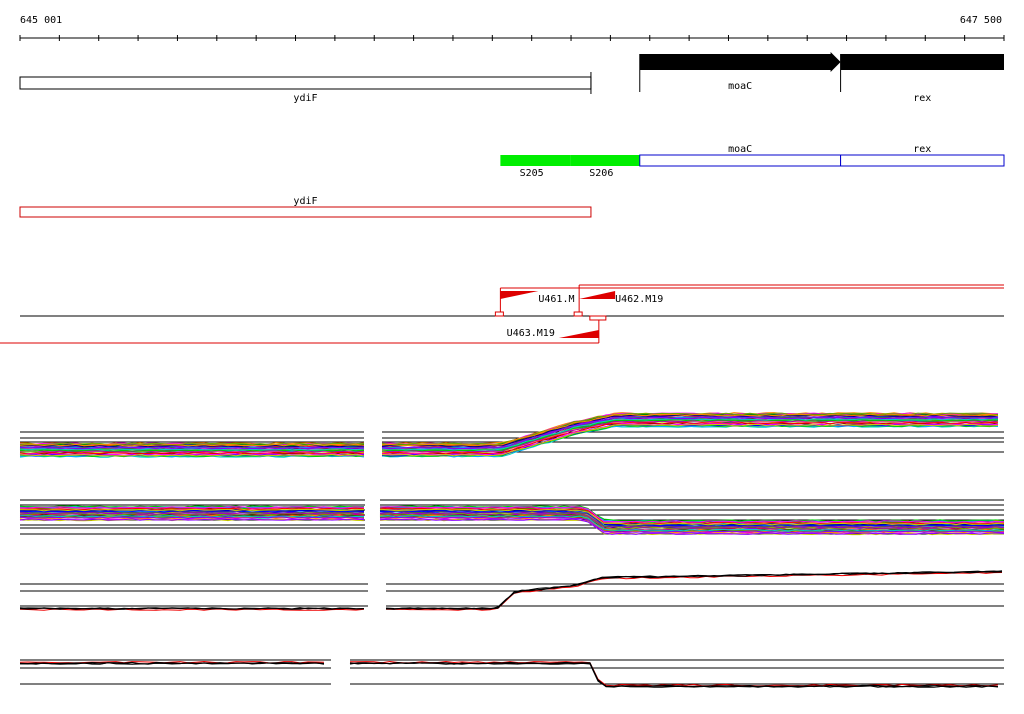 The height and width of the screenshot is (714, 1024). I want to click on segment-s205, so click(535, 160).